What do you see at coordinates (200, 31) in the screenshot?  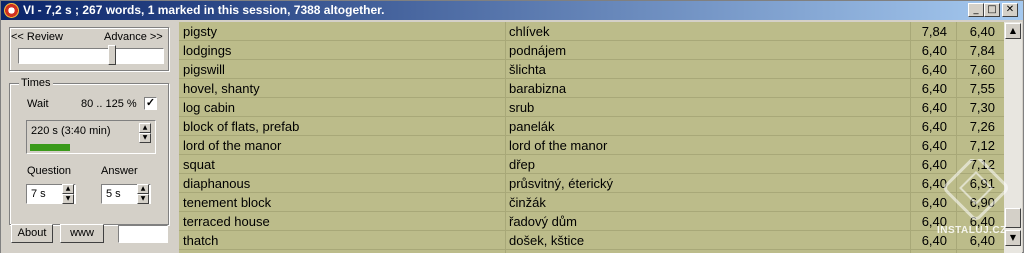 I see `english-word-cell: pigsty` at bounding box center [200, 31].